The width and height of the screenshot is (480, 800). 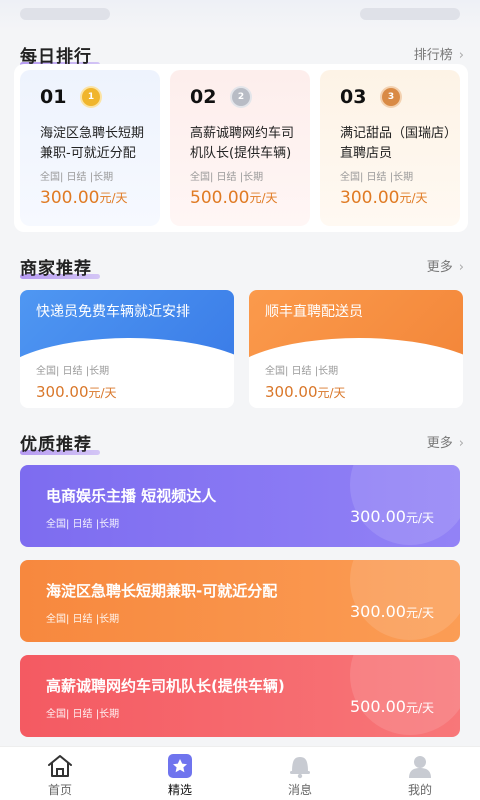 I want to click on status-bar-right-blur, so click(x=410, y=14).